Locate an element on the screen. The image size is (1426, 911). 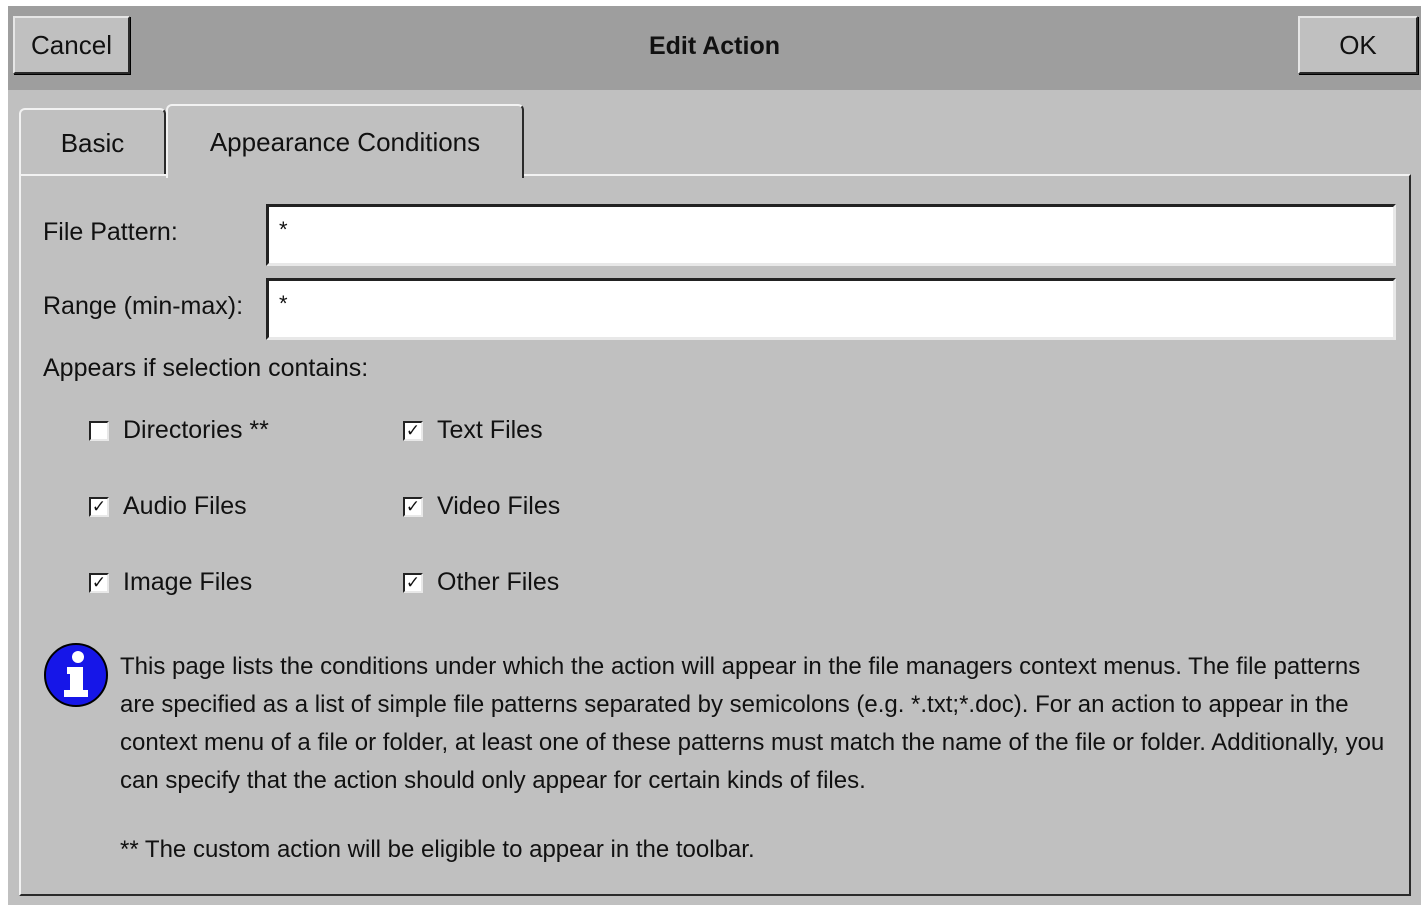
checkbox-label: Other Files is located at coordinates (498, 582).